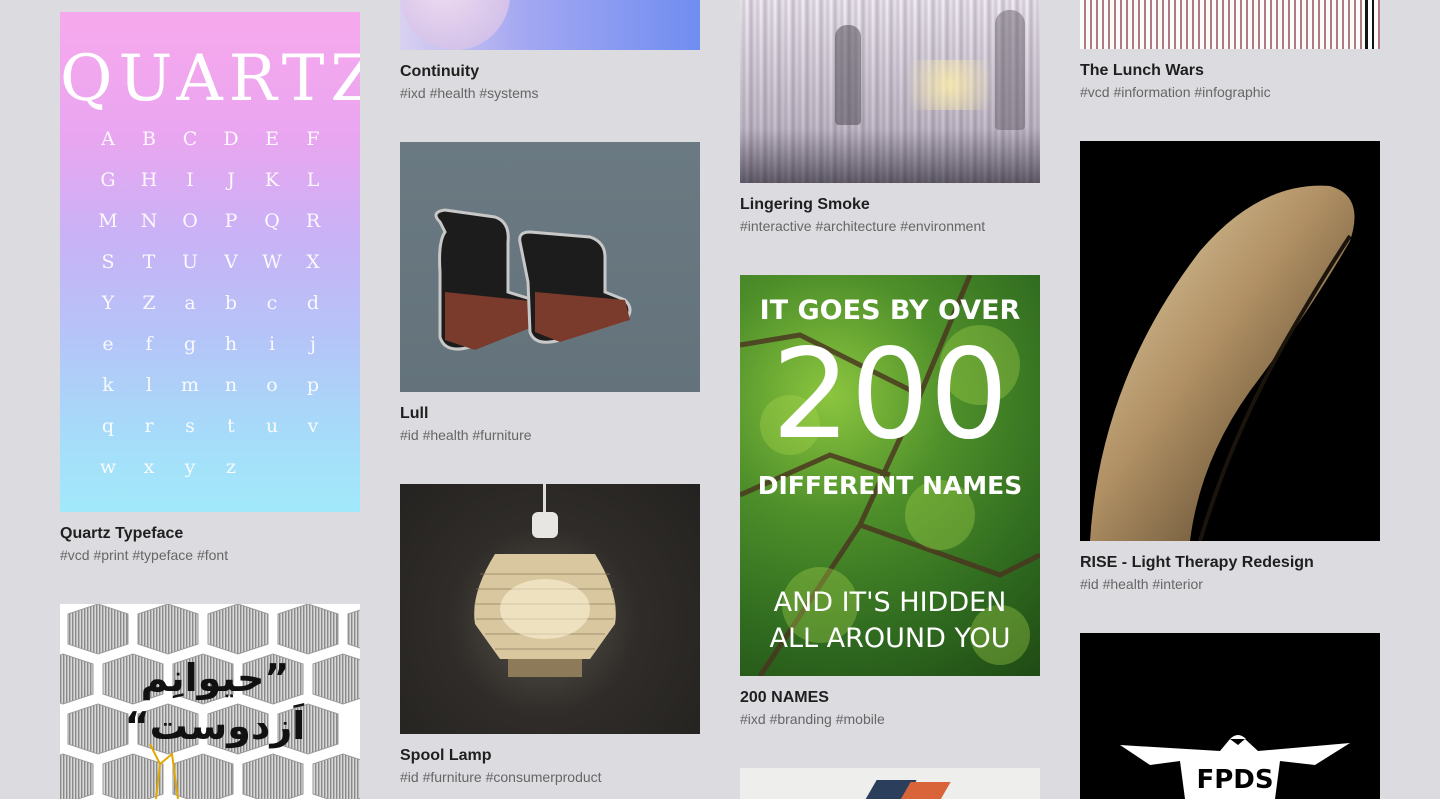 The image size is (1440, 799). I want to click on quartz-glyph: N, so click(149, 221).